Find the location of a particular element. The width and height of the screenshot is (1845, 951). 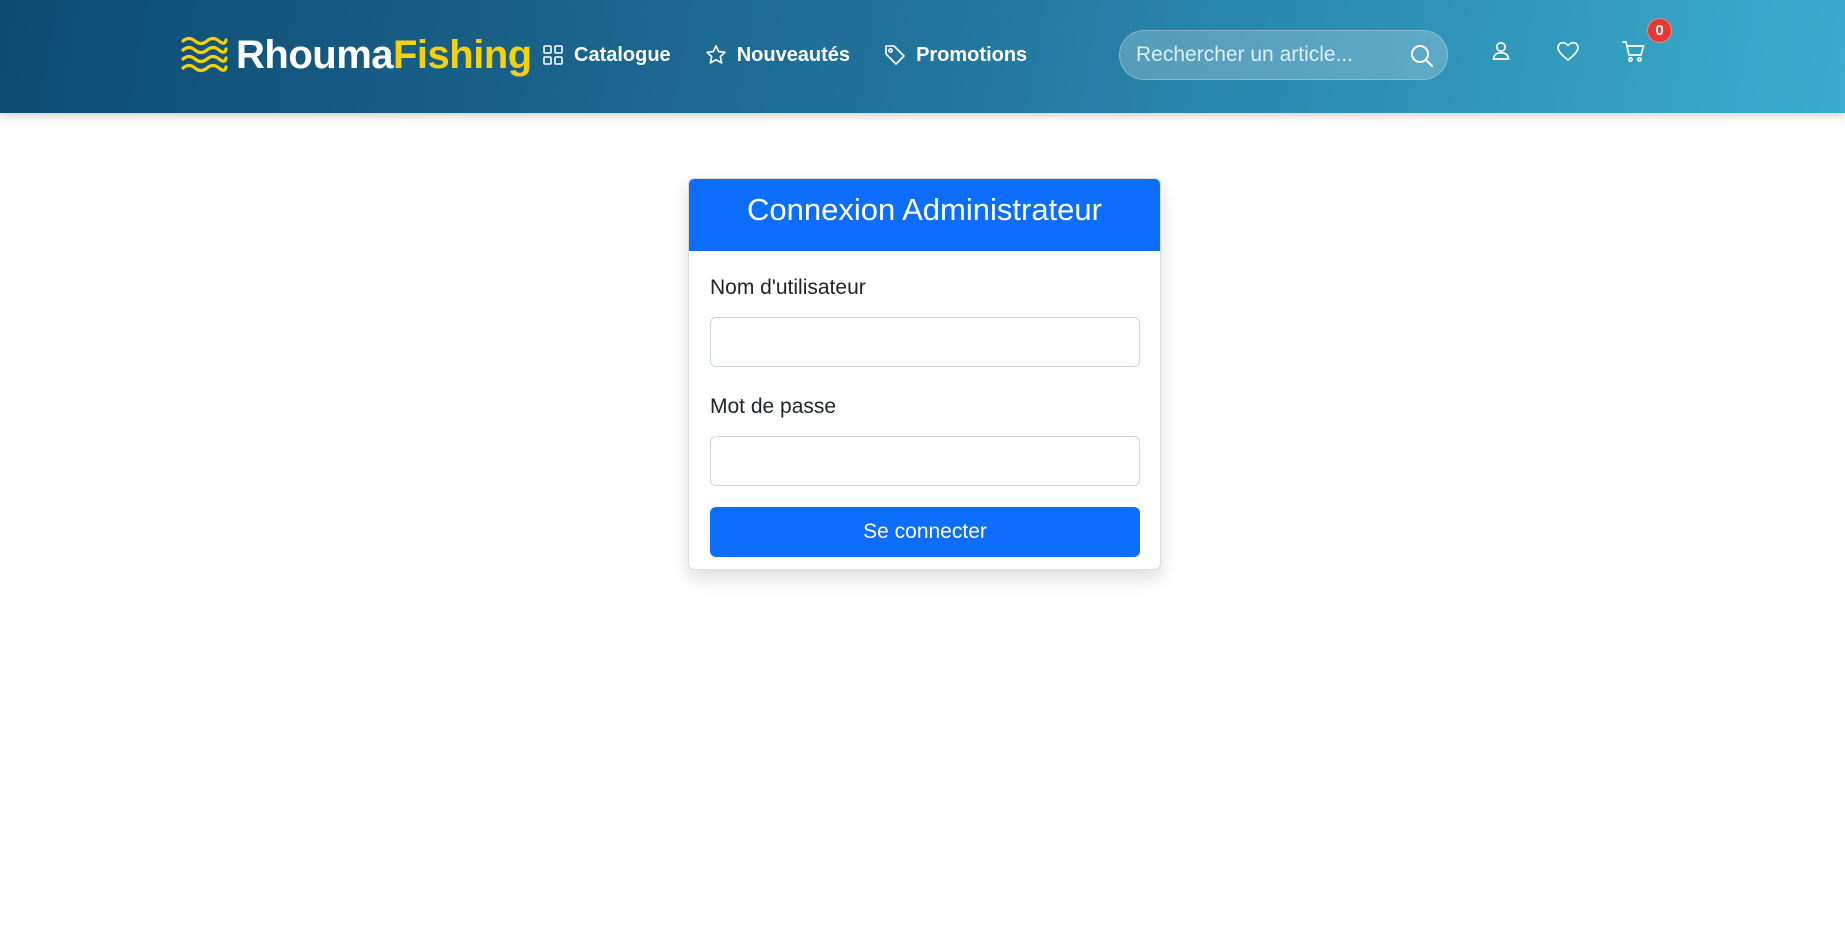

username-label: Nom d'utilisateur is located at coordinates (788, 287).